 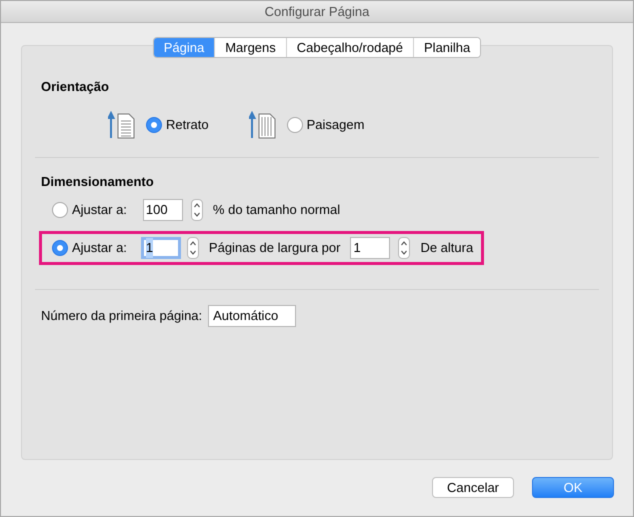 What do you see at coordinates (276, 210) in the screenshot?
I see `field-label: % do tamanho normal` at bounding box center [276, 210].